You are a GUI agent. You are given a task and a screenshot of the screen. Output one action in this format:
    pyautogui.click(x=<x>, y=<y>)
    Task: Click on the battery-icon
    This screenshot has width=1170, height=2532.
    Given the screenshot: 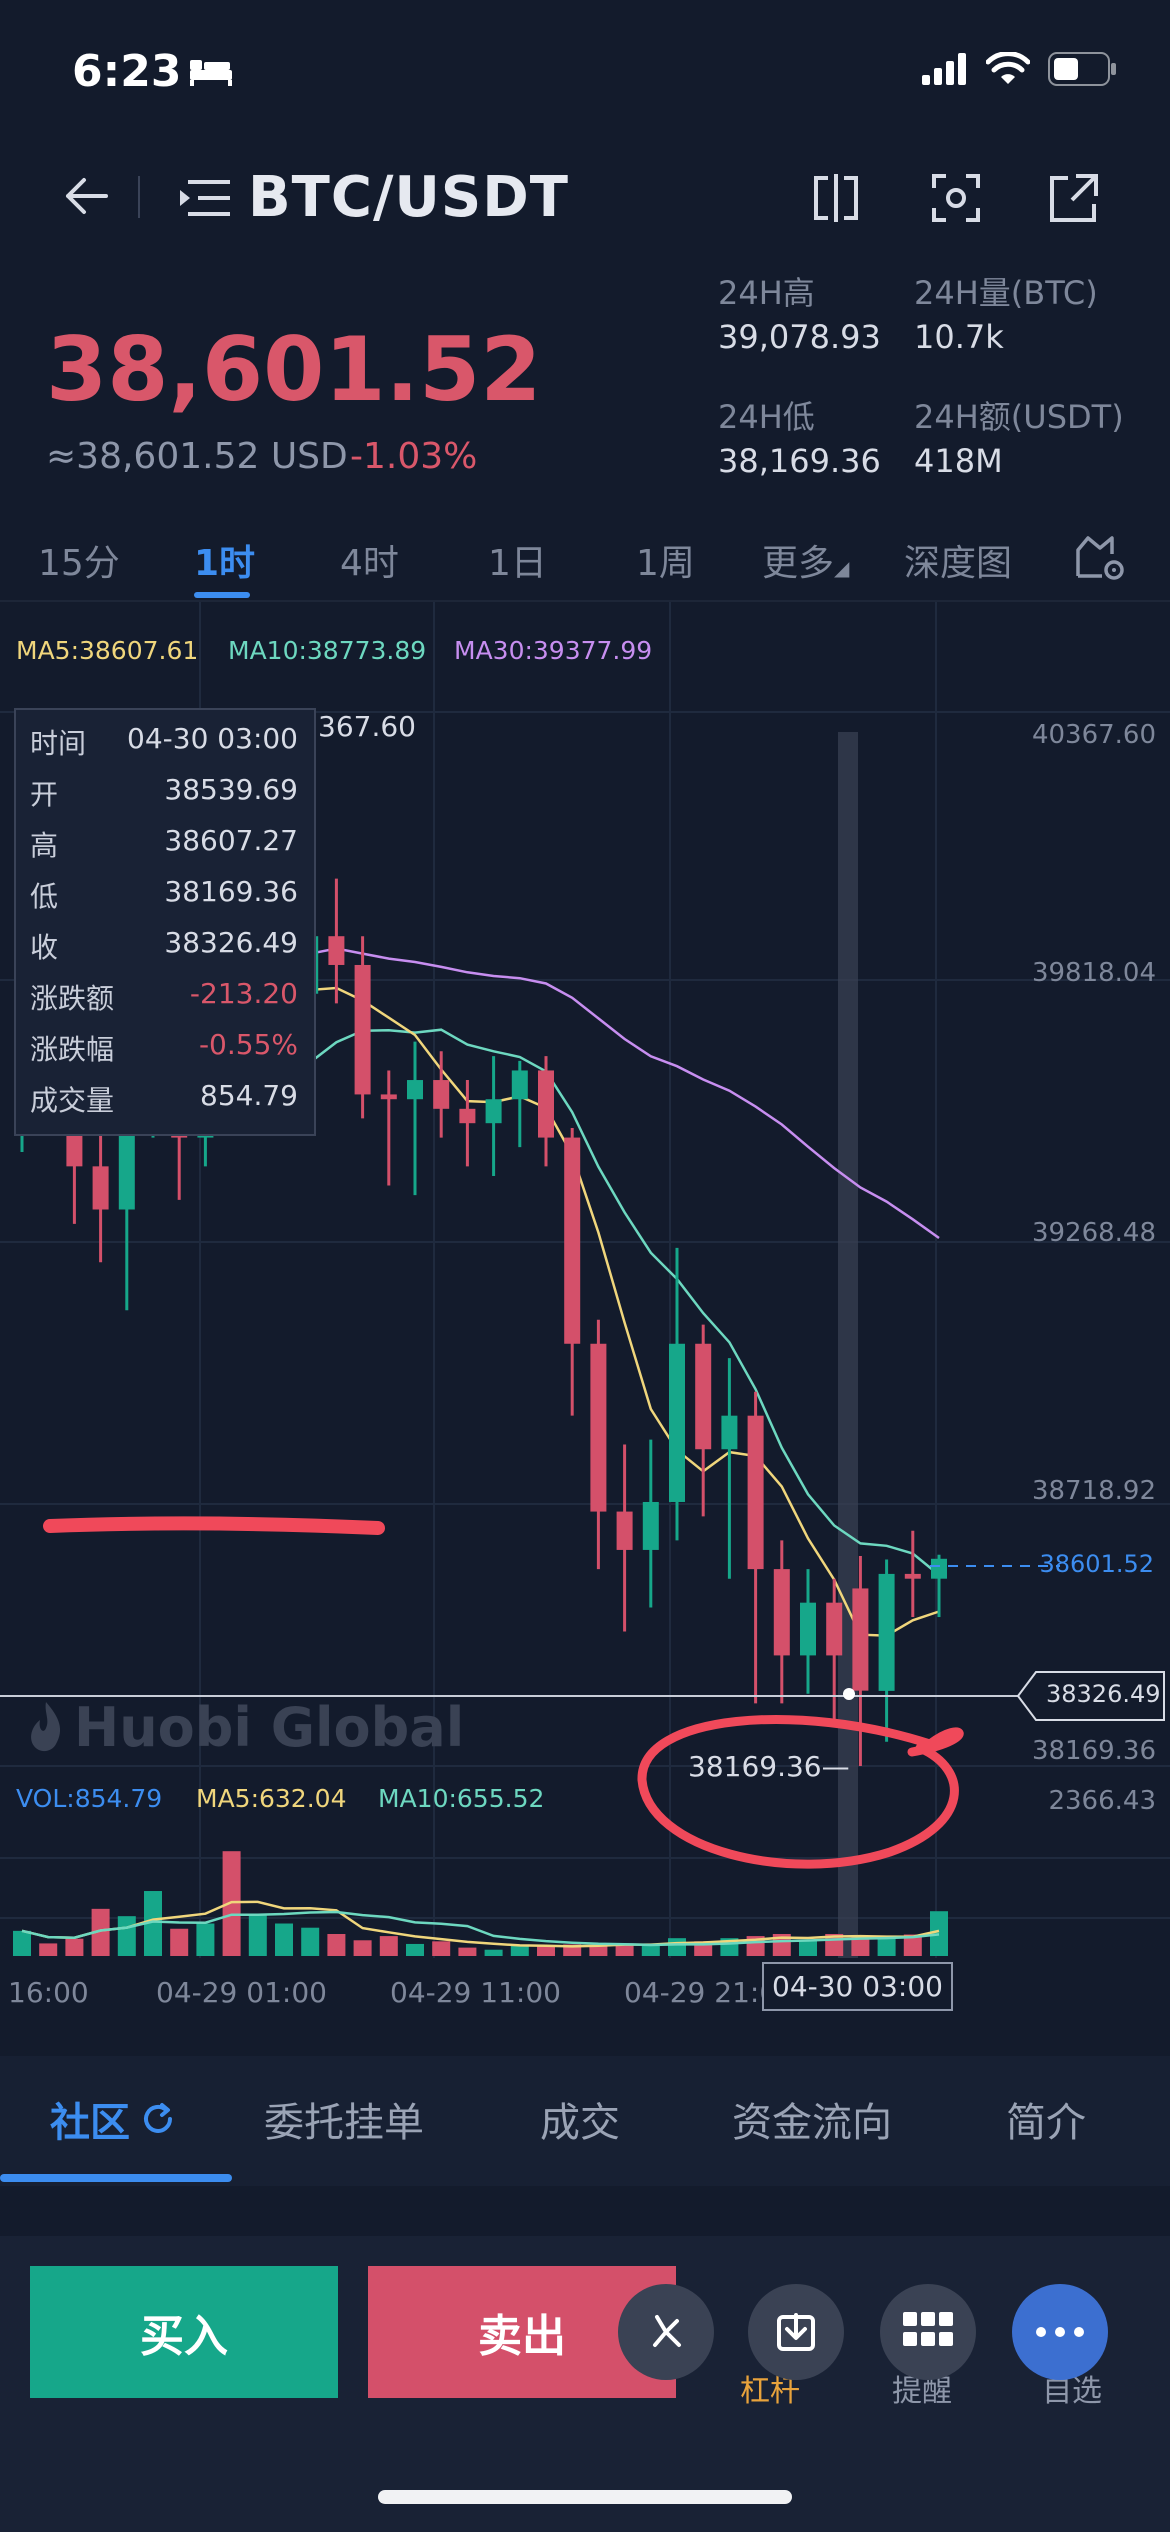 What is the action you would take?
    pyautogui.click(x=1082, y=69)
    